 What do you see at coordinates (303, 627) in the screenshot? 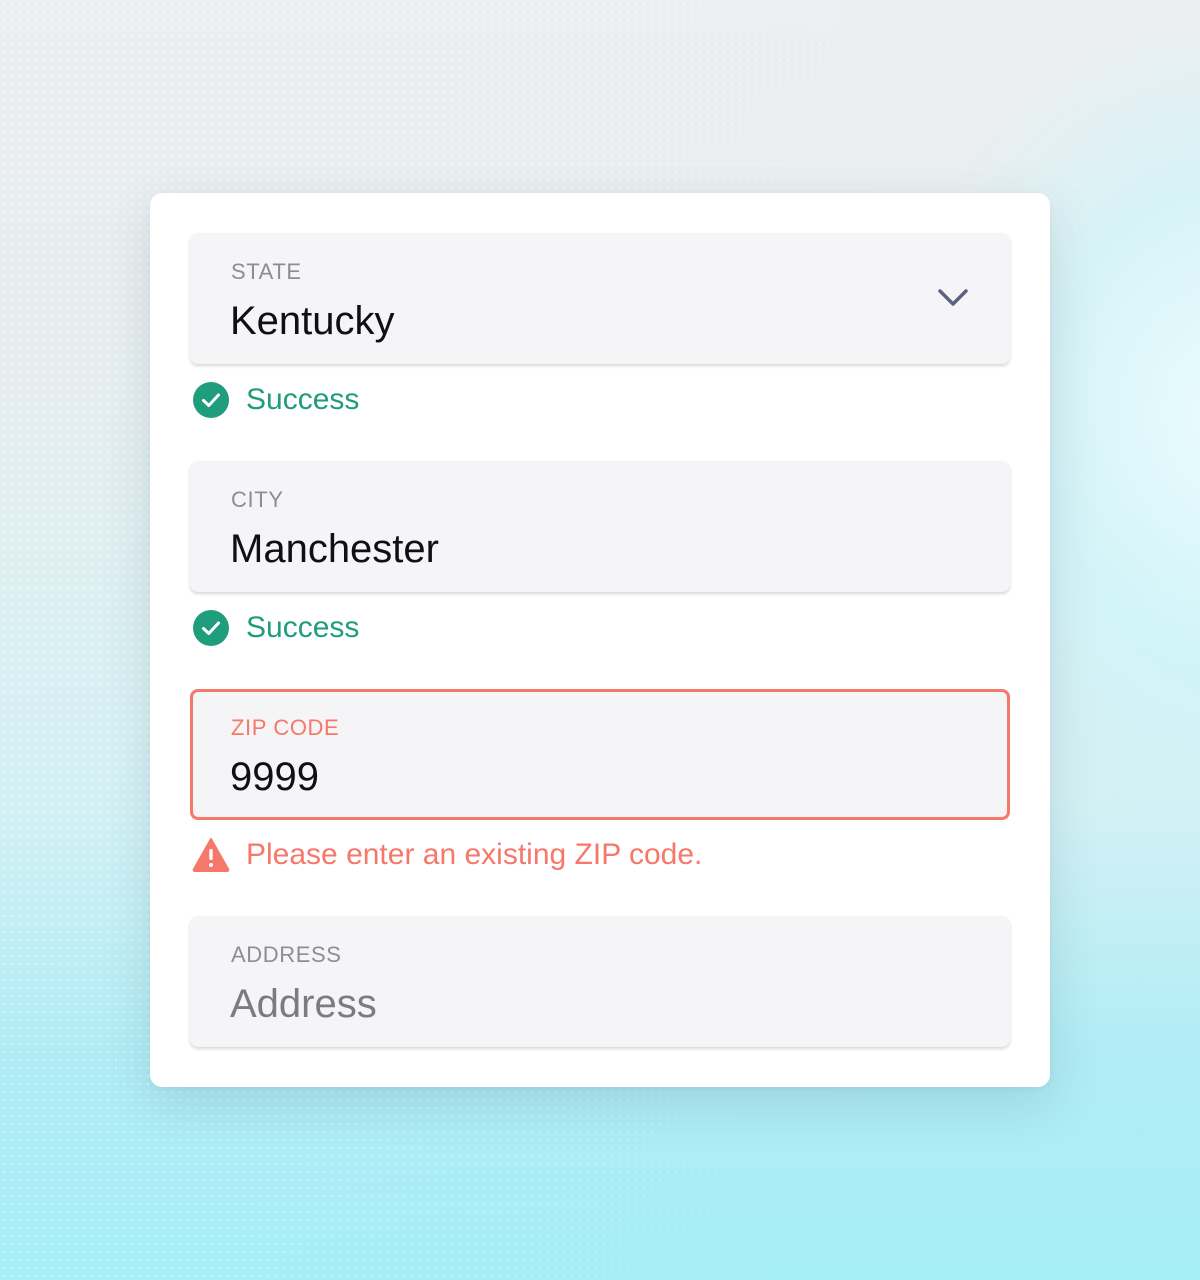
I see `city-status-text: Success` at bounding box center [303, 627].